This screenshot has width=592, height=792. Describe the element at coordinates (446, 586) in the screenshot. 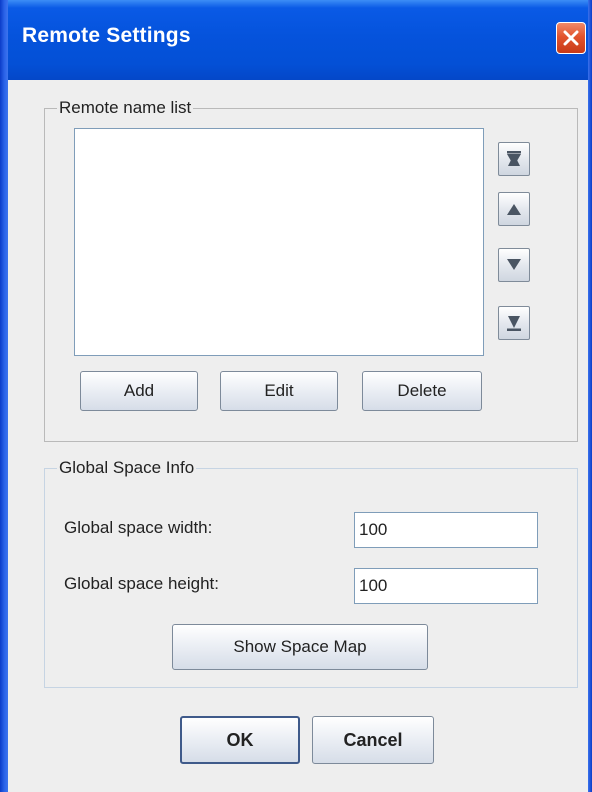

I see `global-space-height-field: 100` at that location.